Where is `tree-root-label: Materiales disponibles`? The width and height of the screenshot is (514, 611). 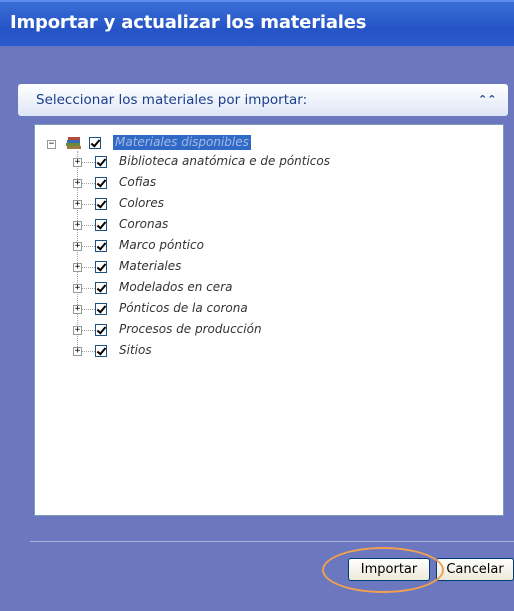
tree-root-label: Materiales disponibles is located at coordinates (182, 142).